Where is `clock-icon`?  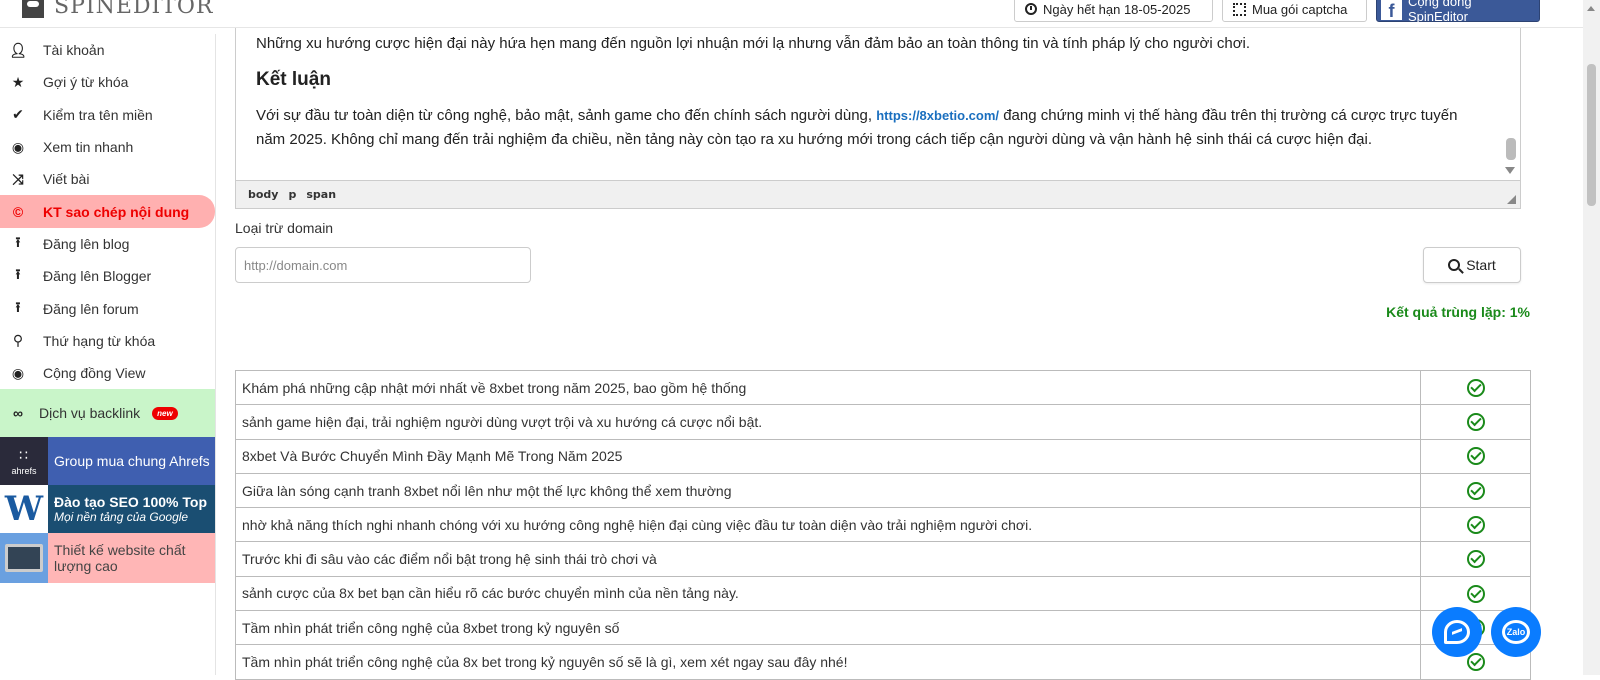 clock-icon is located at coordinates (1031, 9).